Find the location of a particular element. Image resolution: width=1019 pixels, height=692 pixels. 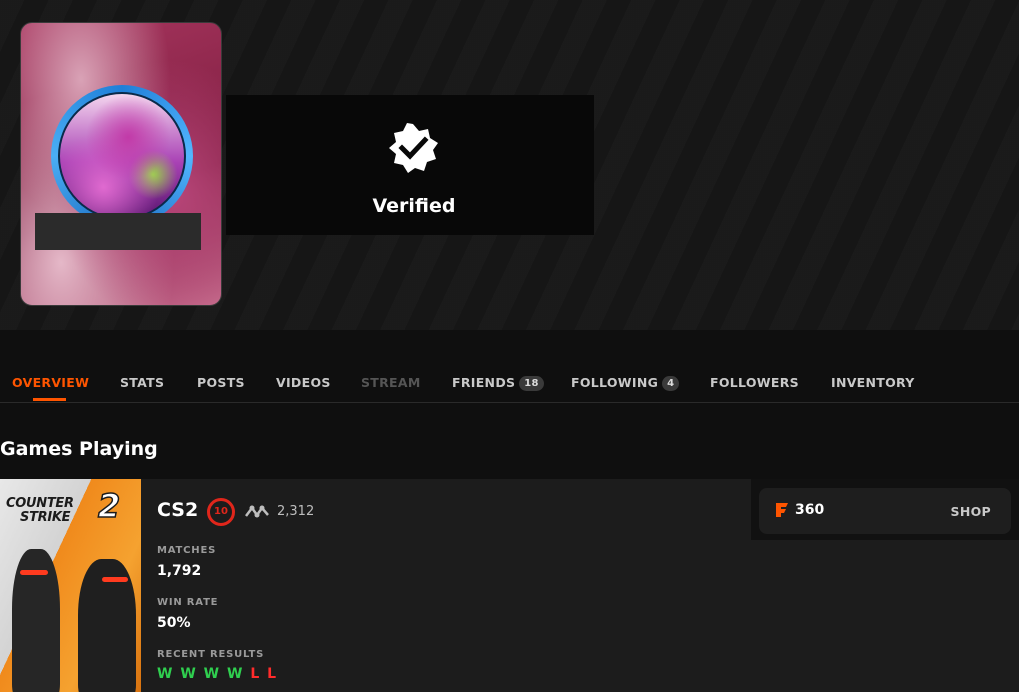

tab-following-label: FOLLOWING is located at coordinates (615, 382).